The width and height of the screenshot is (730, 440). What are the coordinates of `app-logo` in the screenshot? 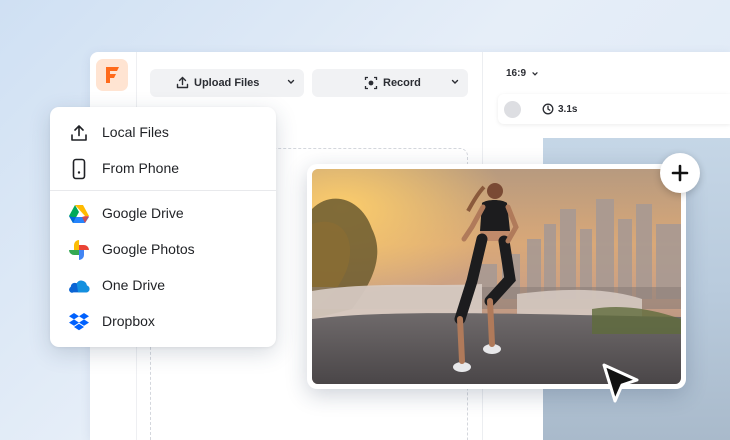 It's located at (112, 75).